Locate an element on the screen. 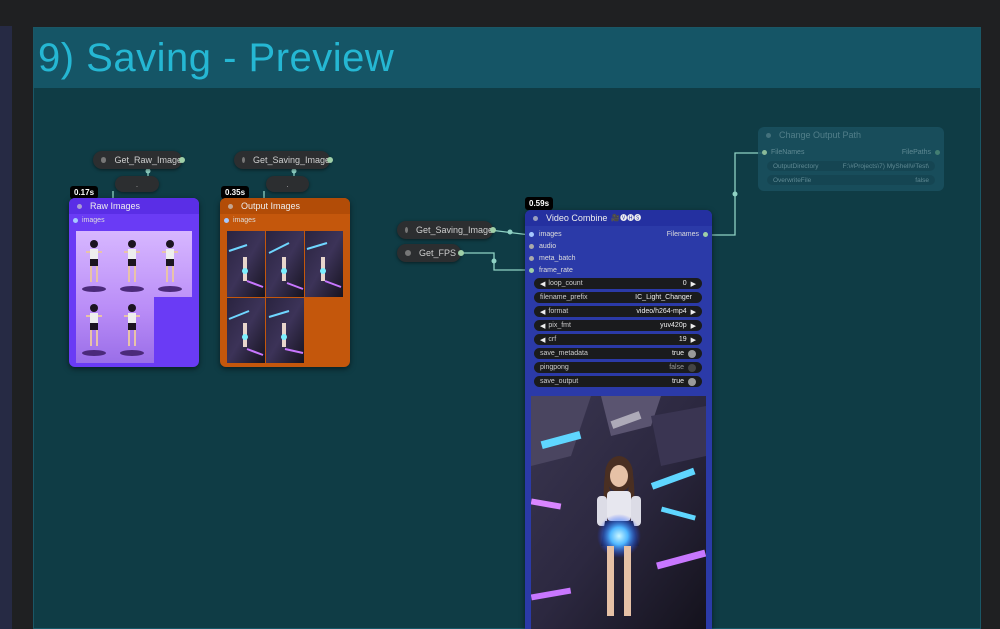  output-images-thumbnails is located at coordinates (285, 297).